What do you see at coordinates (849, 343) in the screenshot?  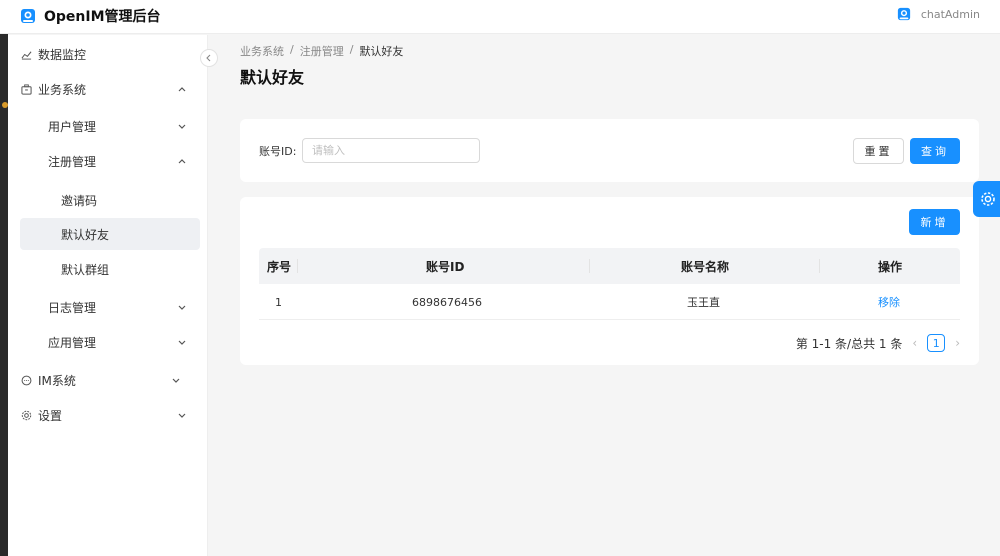 I see `pagination-summary: 第 1-1 条/总共 1 条` at bounding box center [849, 343].